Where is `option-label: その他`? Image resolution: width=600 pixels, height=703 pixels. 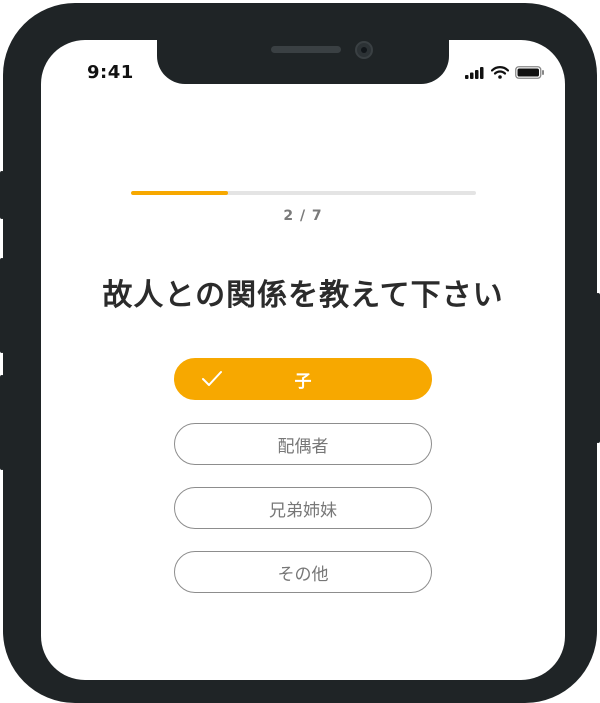 option-label: その他 is located at coordinates (303, 574).